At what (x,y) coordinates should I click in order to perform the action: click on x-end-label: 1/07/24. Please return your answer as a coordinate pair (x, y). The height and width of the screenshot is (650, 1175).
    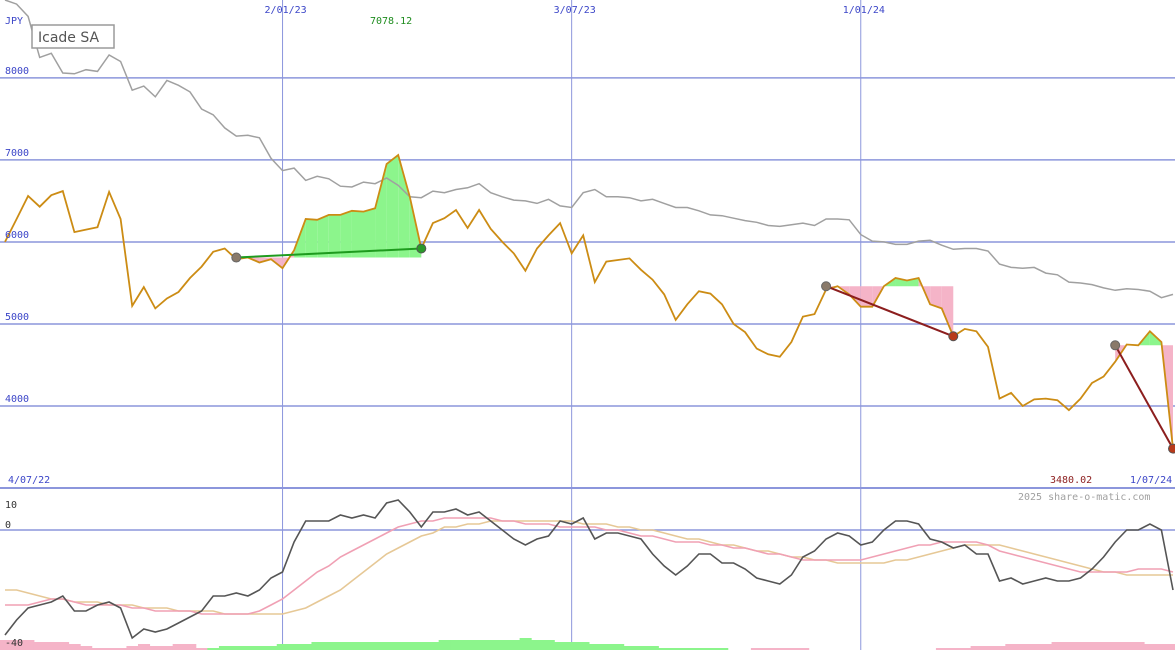
    Looking at the image, I should click on (1151, 480).